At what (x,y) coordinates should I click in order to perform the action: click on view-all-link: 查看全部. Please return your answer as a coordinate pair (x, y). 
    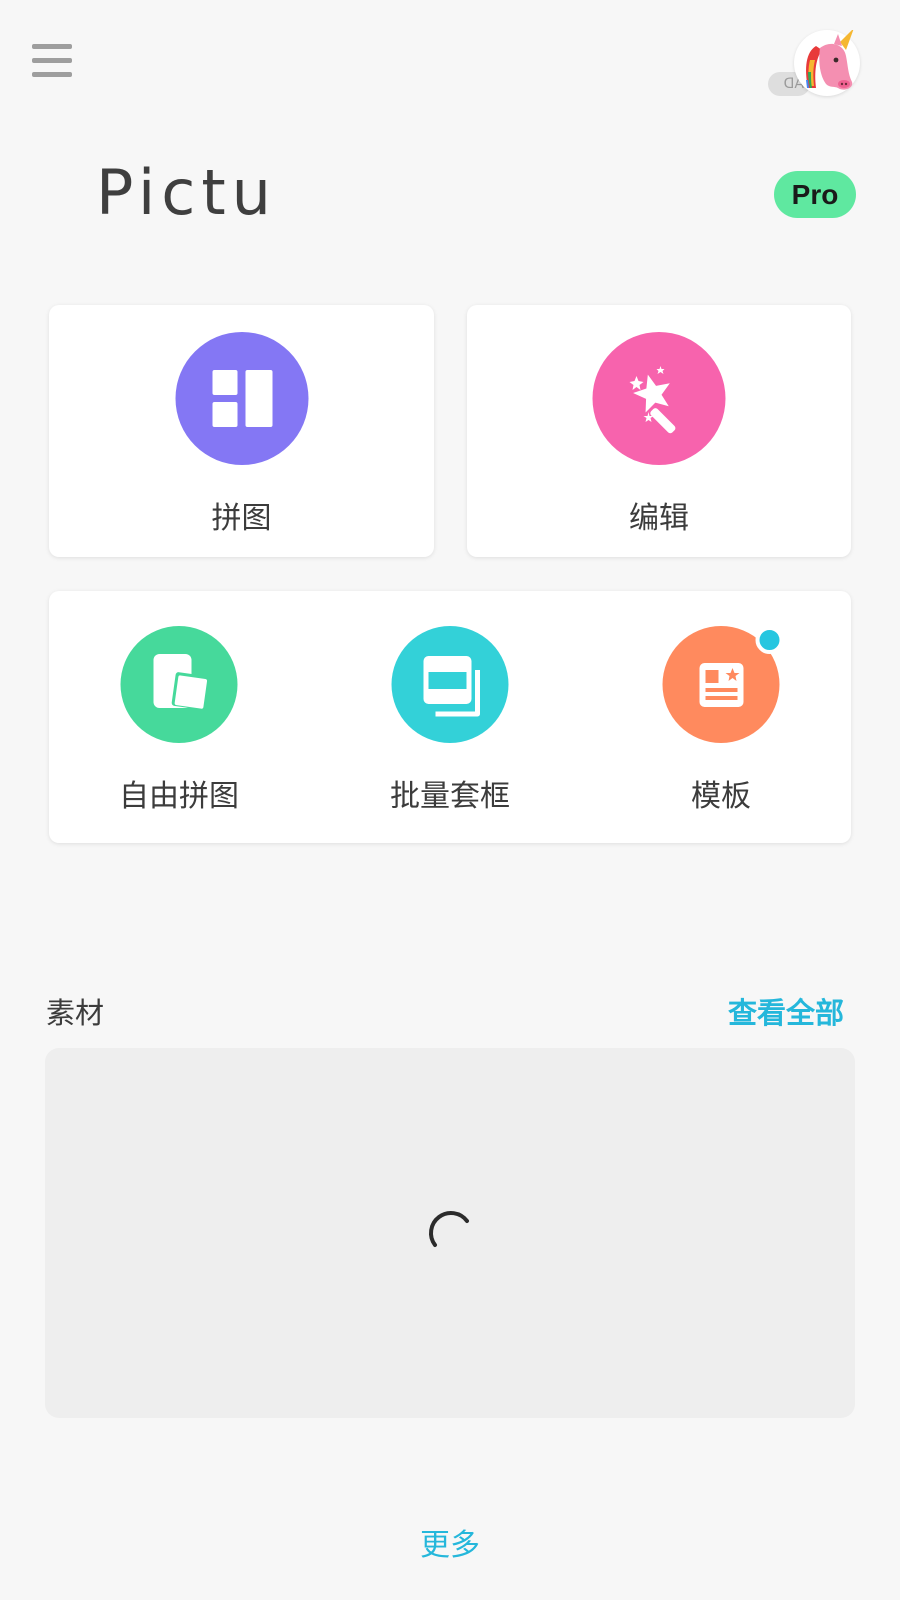
    Looking at the image, I should click on (786, 1011).